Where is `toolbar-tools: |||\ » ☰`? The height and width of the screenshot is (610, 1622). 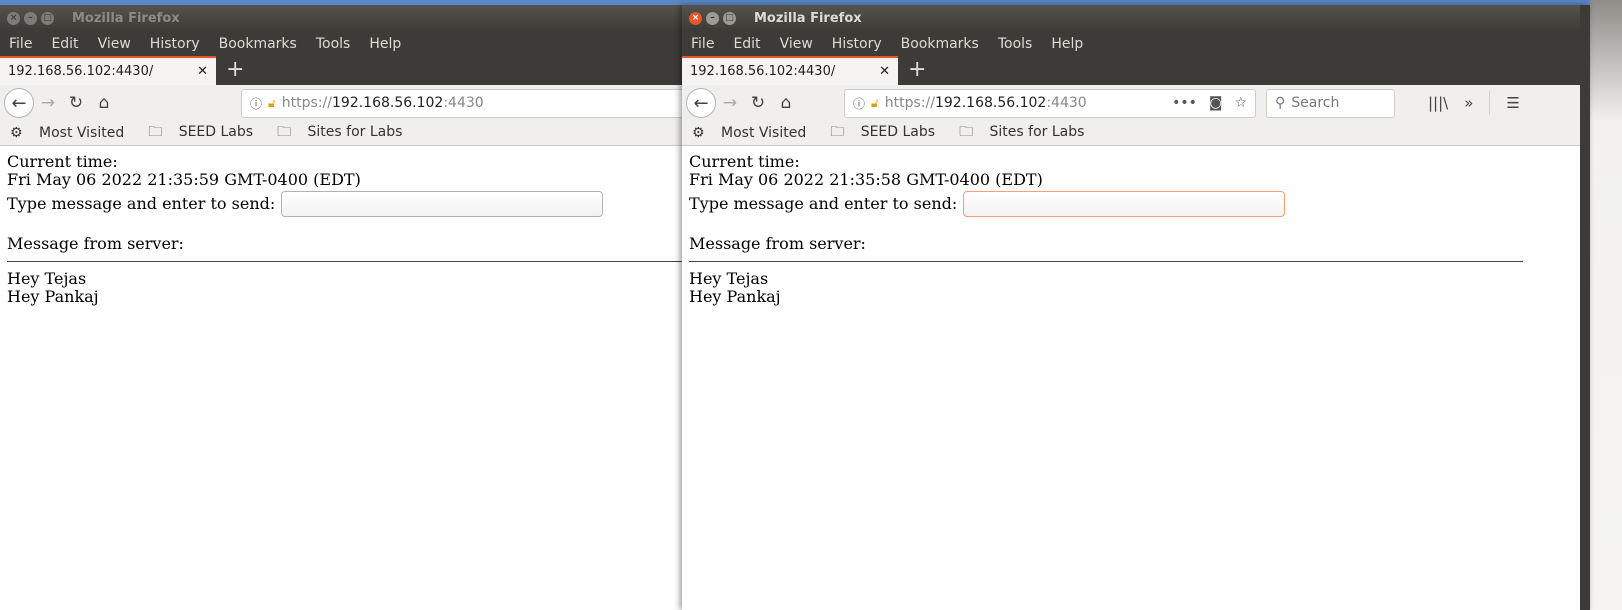
toolbar-tools: |||\ » ☰ is located at coordinates (1474, 103).